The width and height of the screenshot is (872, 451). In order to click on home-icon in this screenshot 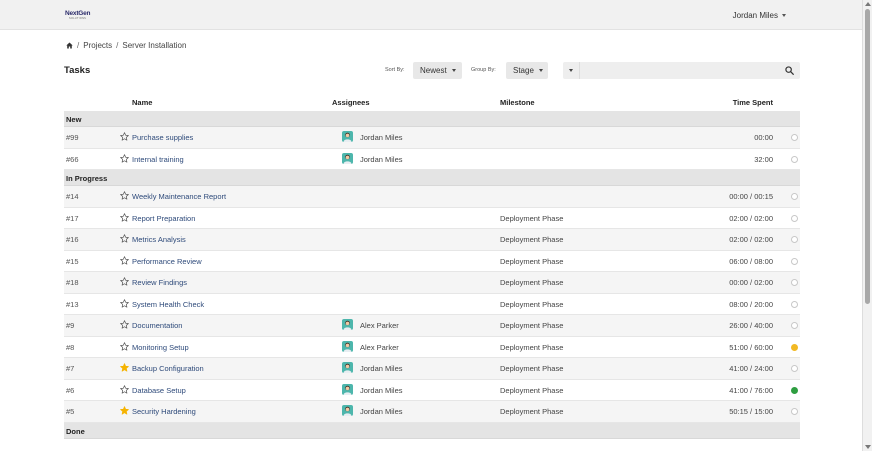, I will do `click(69, 45)`.